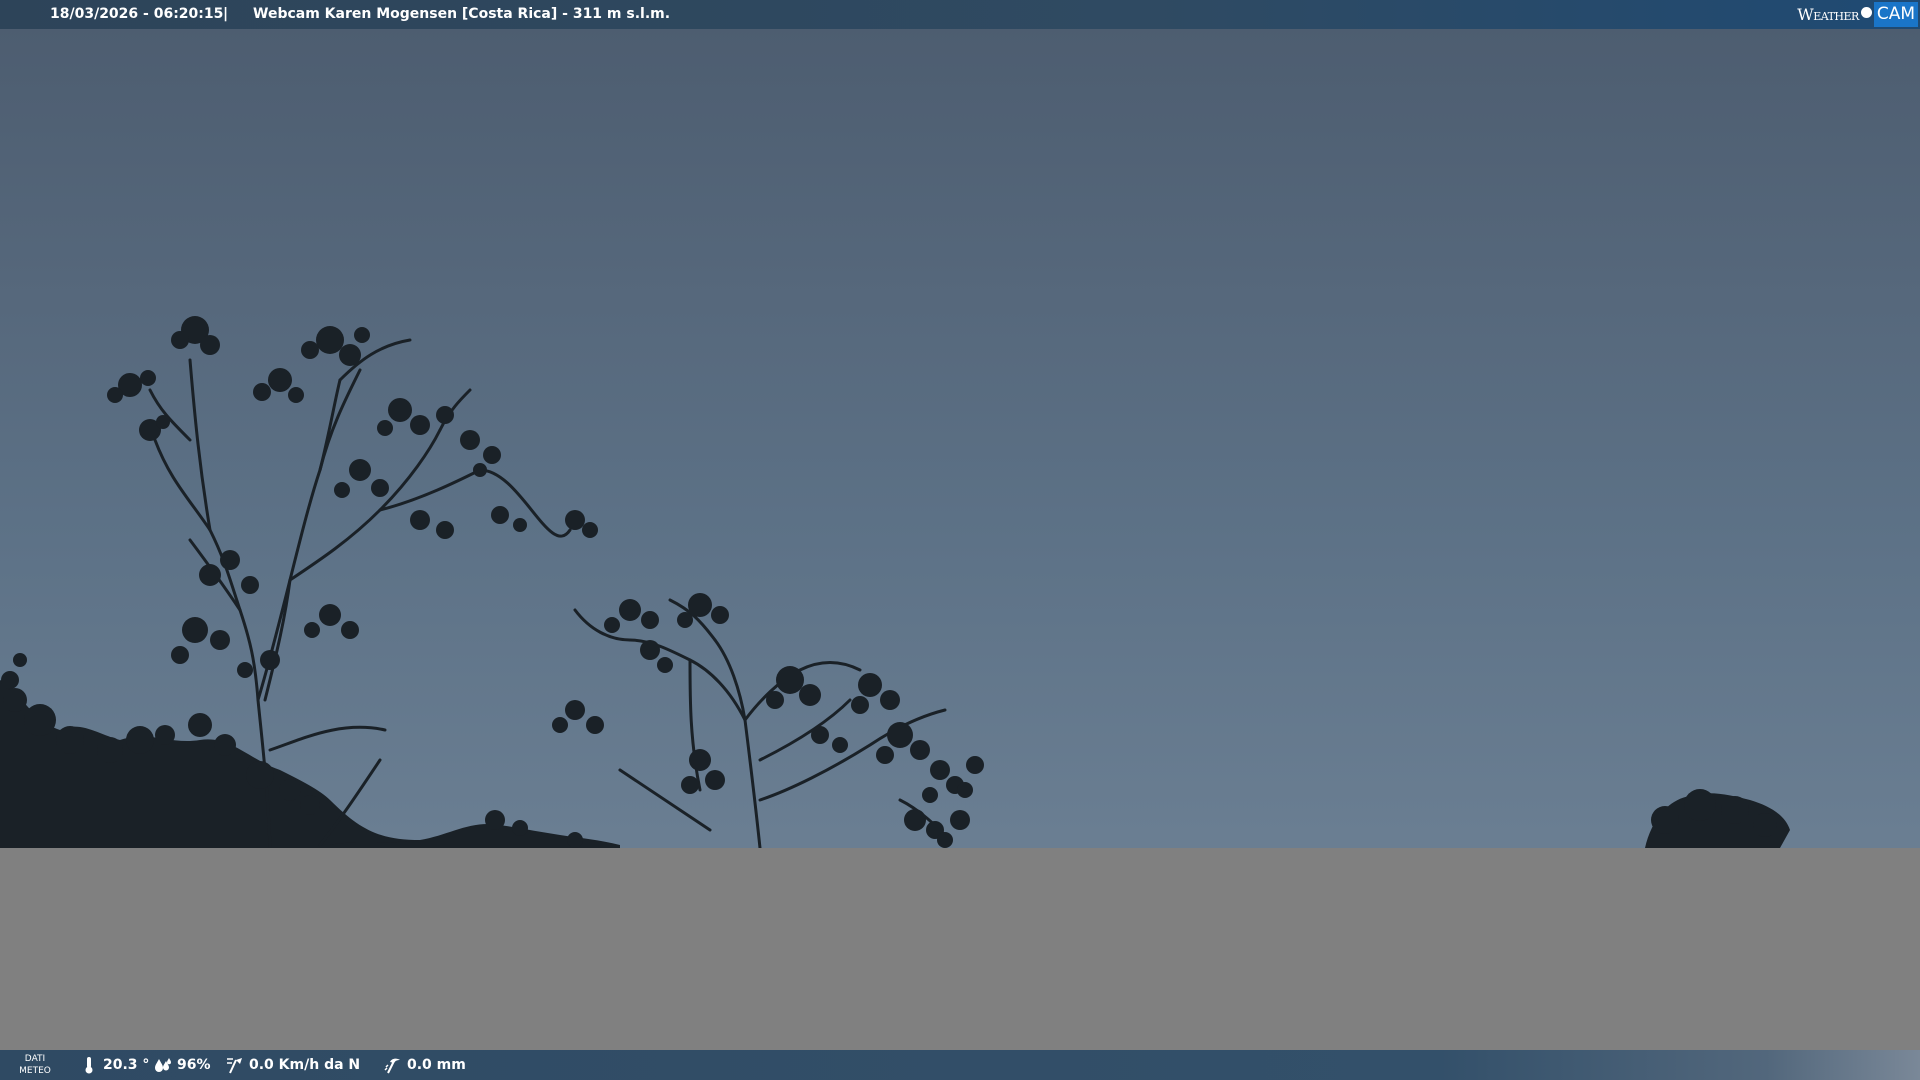 This screenshot has width=1920, height=1080. Describe the element at coordinates (393, 1065) in the screenshot. I see `rain-icon` at that location.